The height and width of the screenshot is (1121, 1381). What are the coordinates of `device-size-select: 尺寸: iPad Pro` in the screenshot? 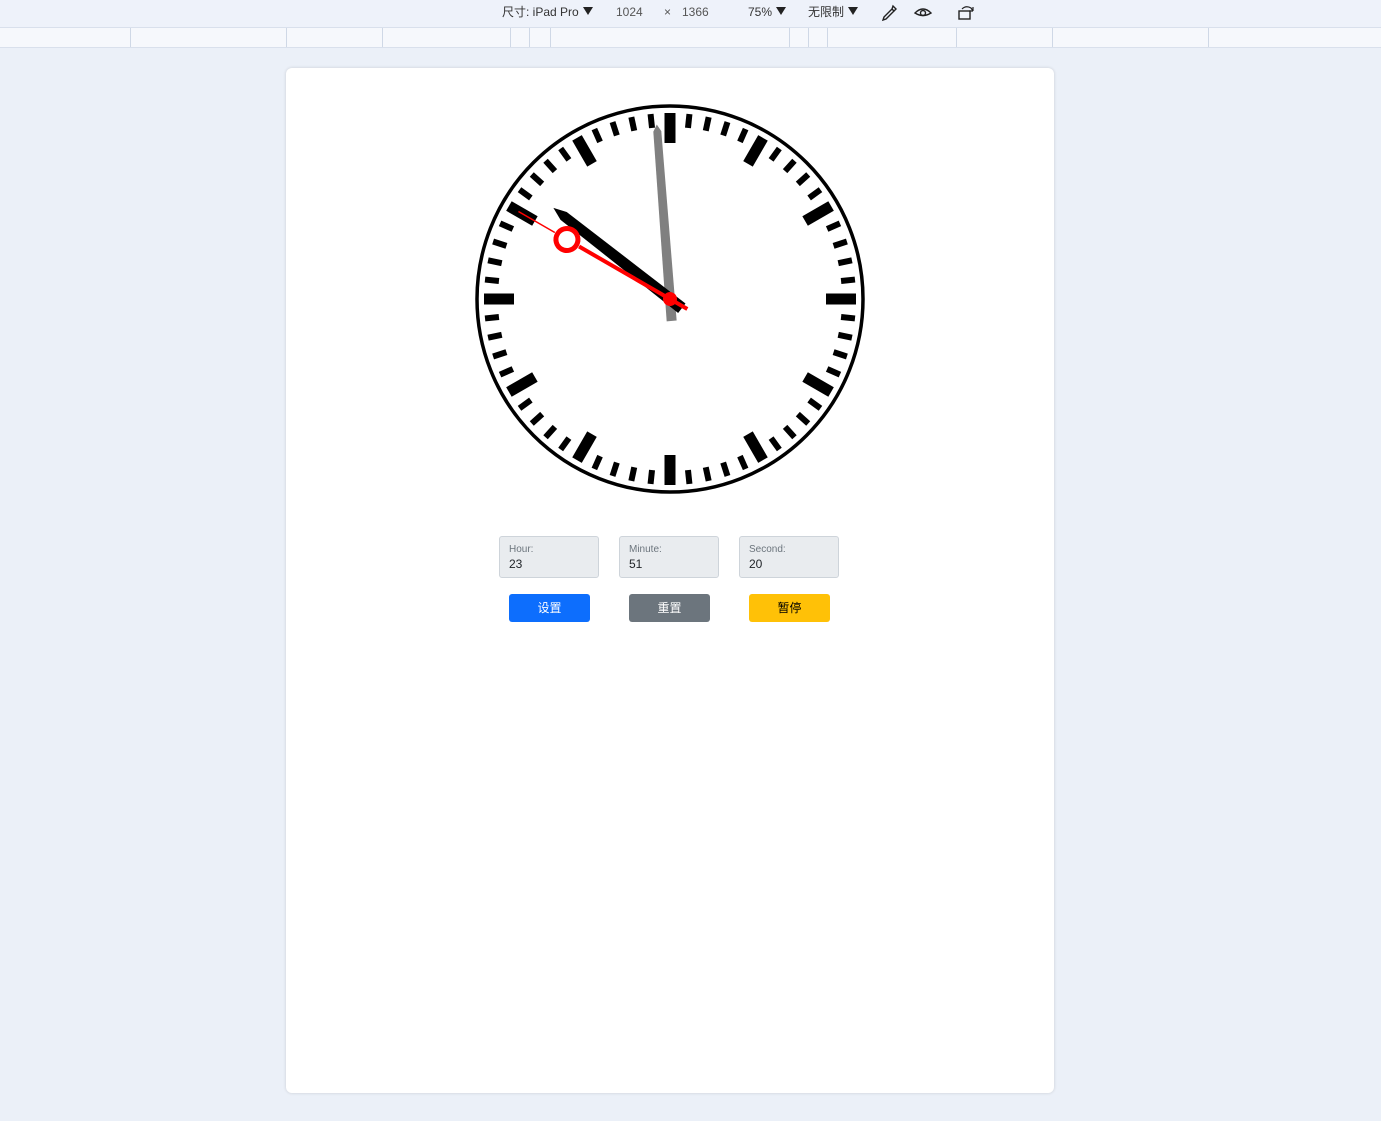 It's located at (547, 12).